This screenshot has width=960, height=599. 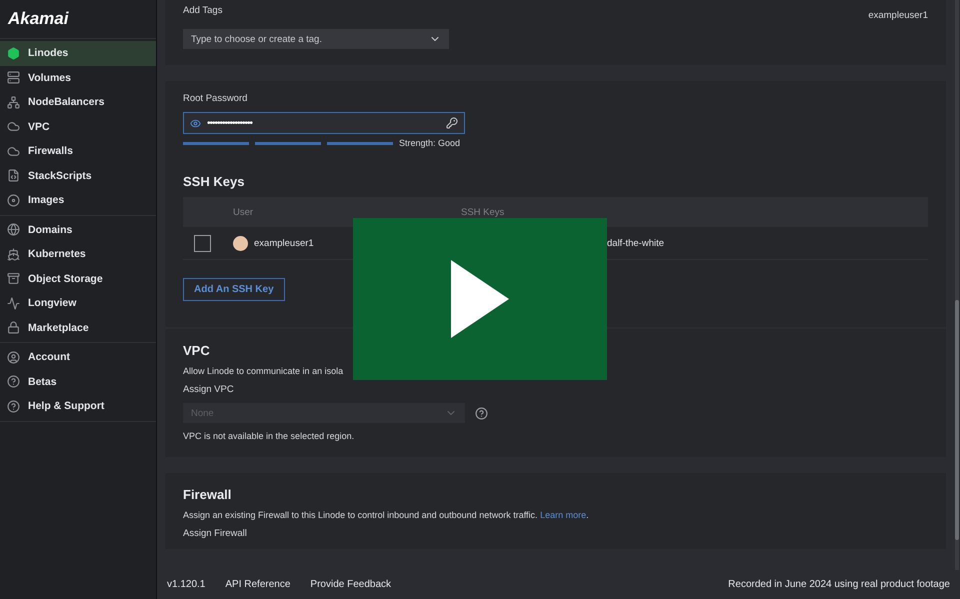 I want to click on section-title: SSH Keys, so click(x=214, y=181).